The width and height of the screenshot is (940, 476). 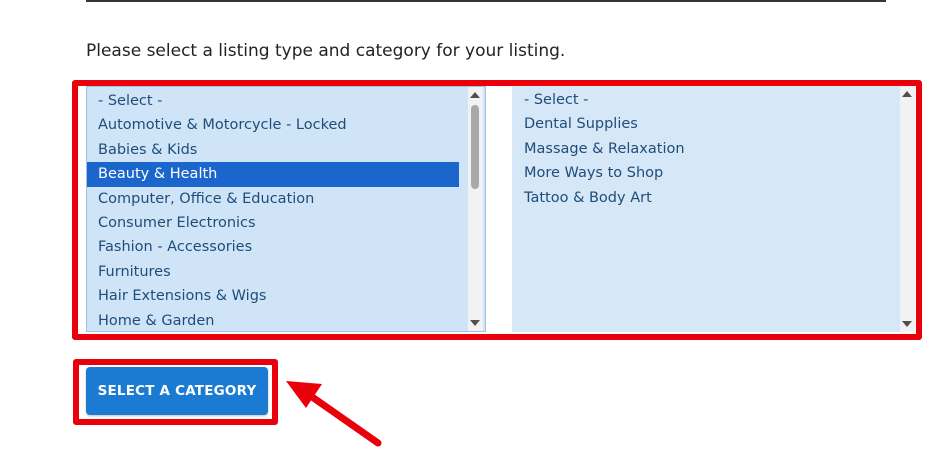 What do you see at coordinates (705, 100) in the screenshot?
I see `subcategory-option: - Select -` at bounding box center [705, 100].